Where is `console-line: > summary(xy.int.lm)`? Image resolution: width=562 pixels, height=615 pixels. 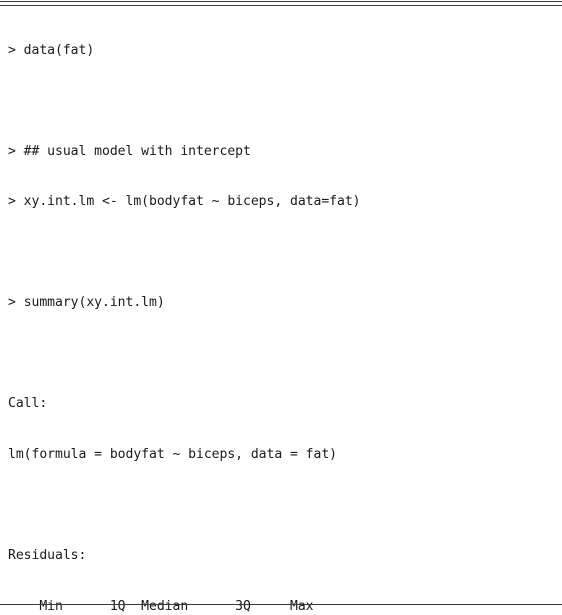
console-line: > summary(xy.int.lm) is located at coordinates (86, 303).